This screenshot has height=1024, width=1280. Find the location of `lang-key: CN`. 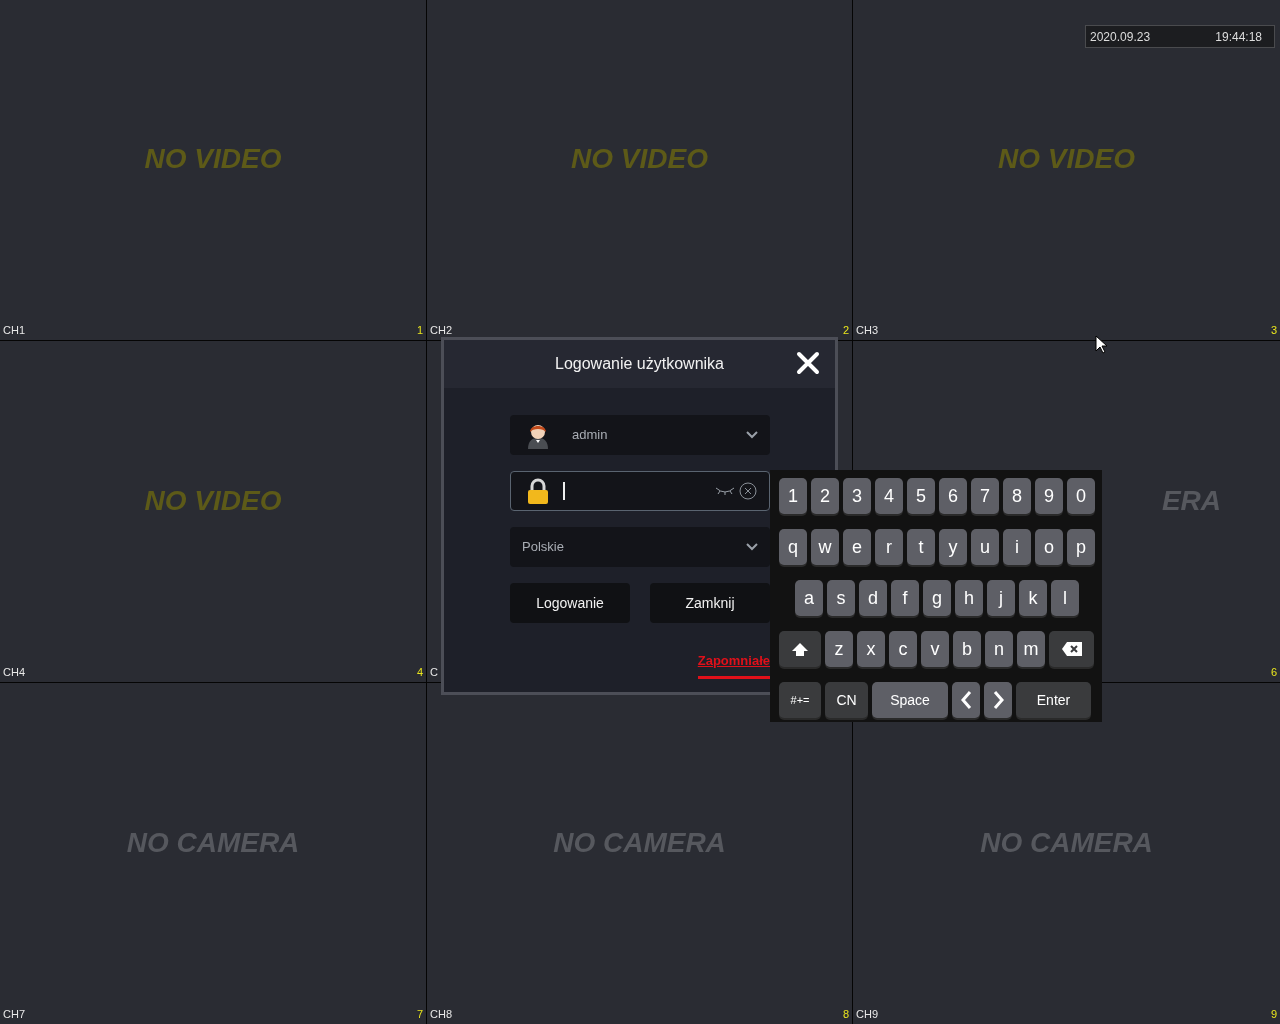

lang-key: CN is located at coordinates (846, 700).